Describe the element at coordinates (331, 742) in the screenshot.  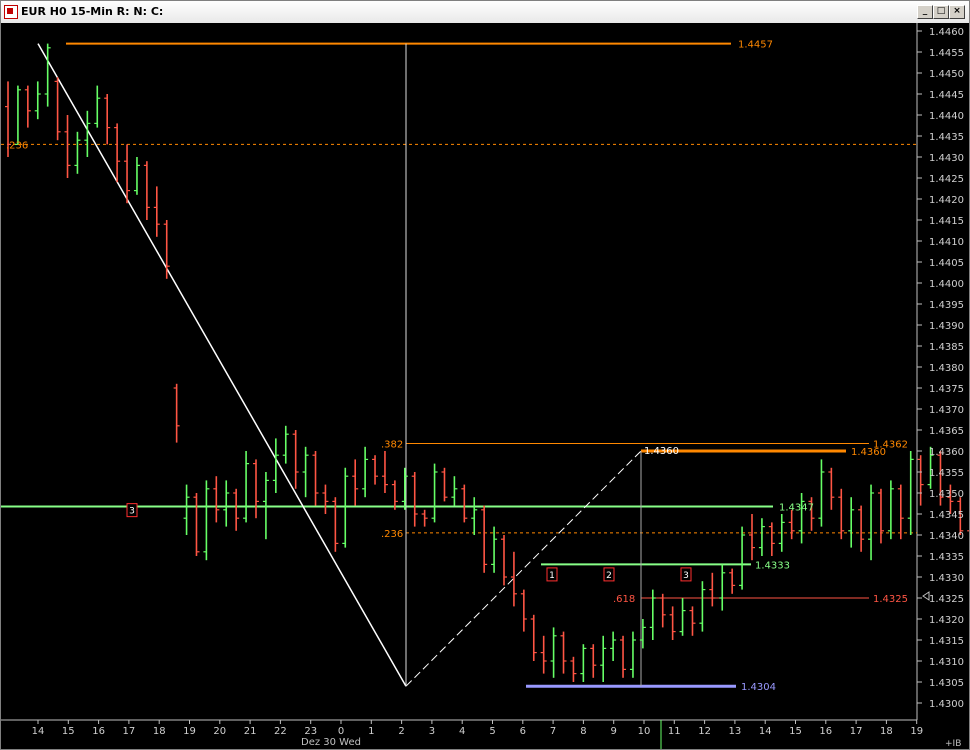
I see `session-date-label: Dez 30 Wed` at that location.